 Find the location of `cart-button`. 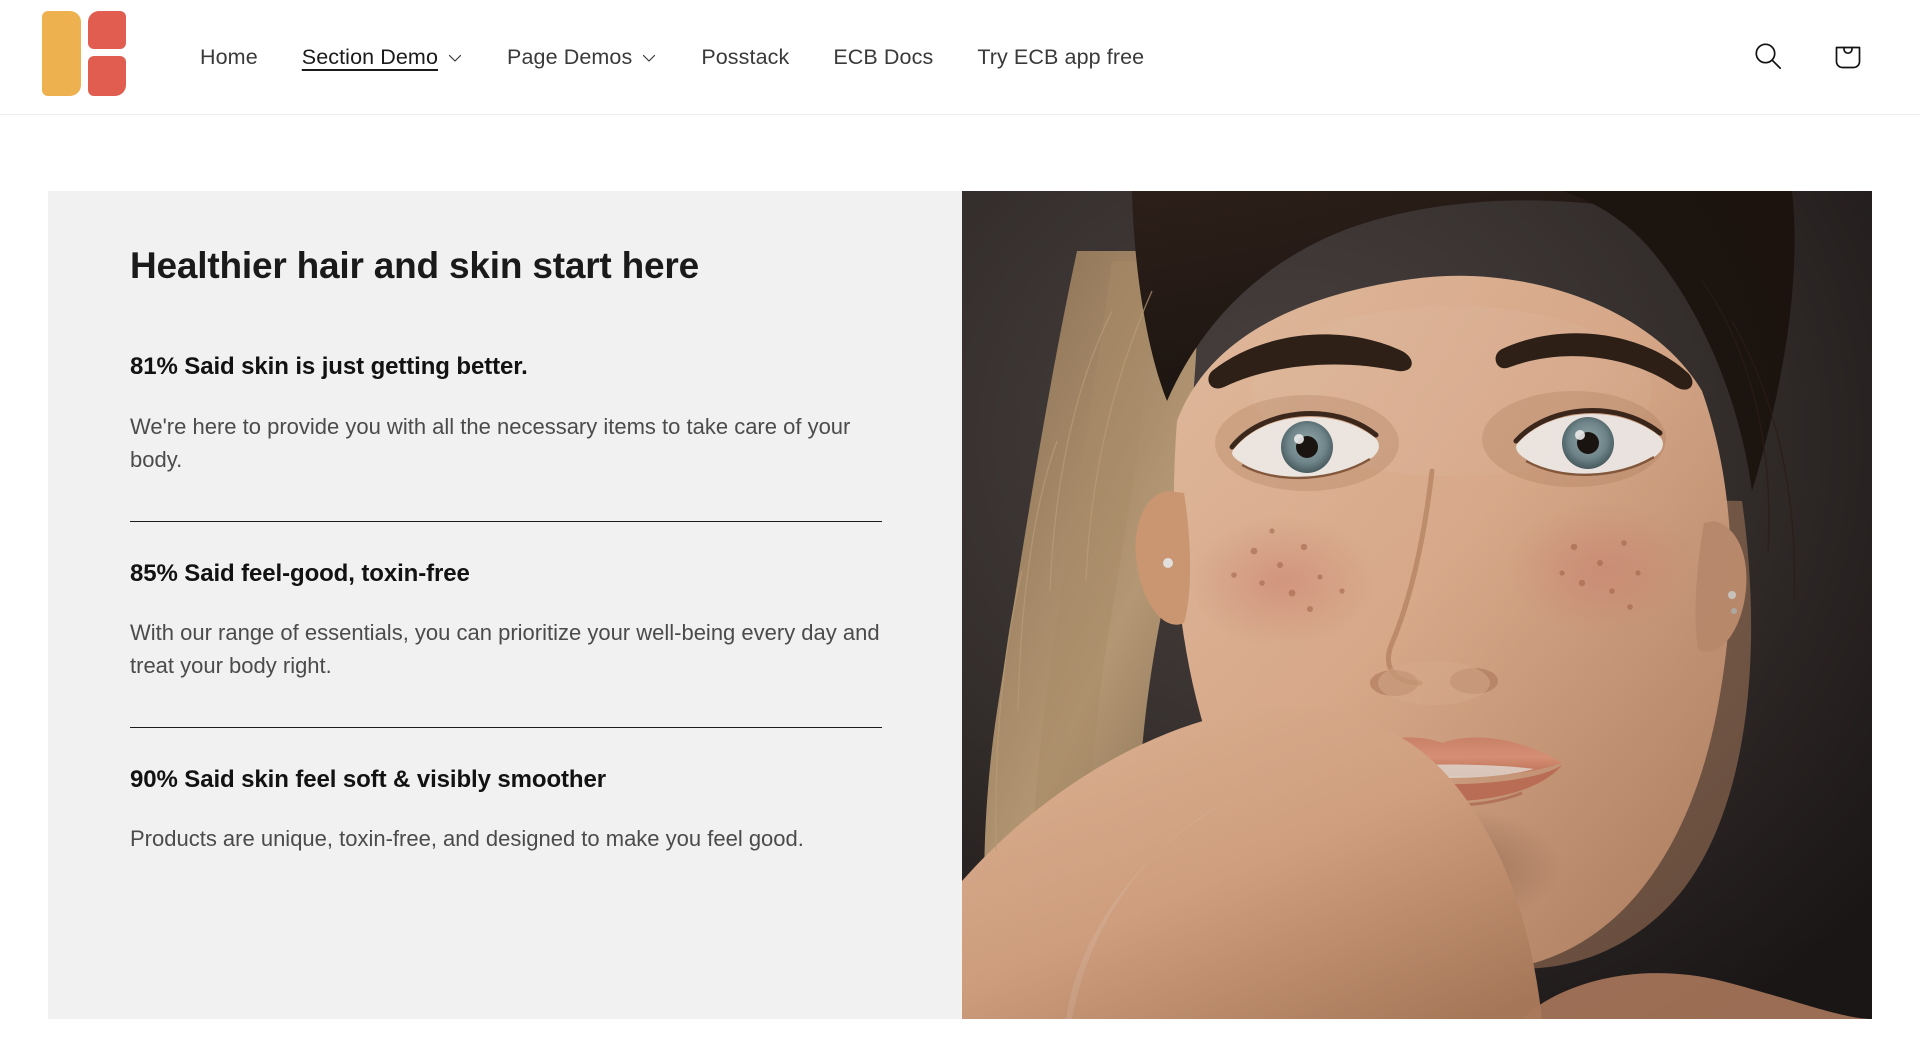

cart-button is located at coordinates (1848, 57).